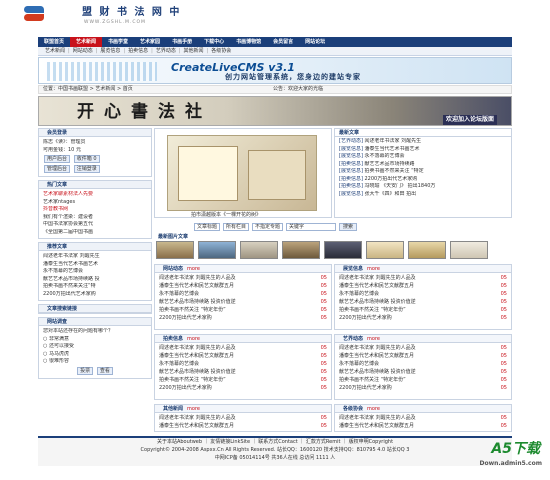 The width and height of the screenshot is (550, 480). I want to click on search-category-select: 所有栏目, so click(236, 226).